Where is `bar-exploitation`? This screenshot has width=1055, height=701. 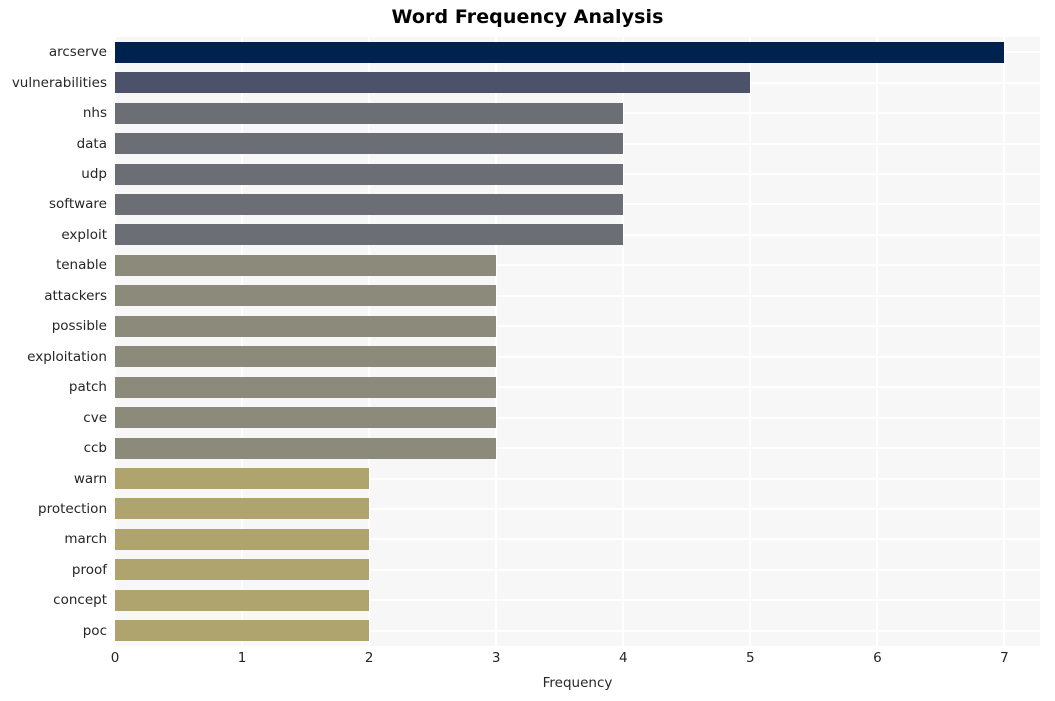
bar-exploitation is located at coordinates (306, 357).